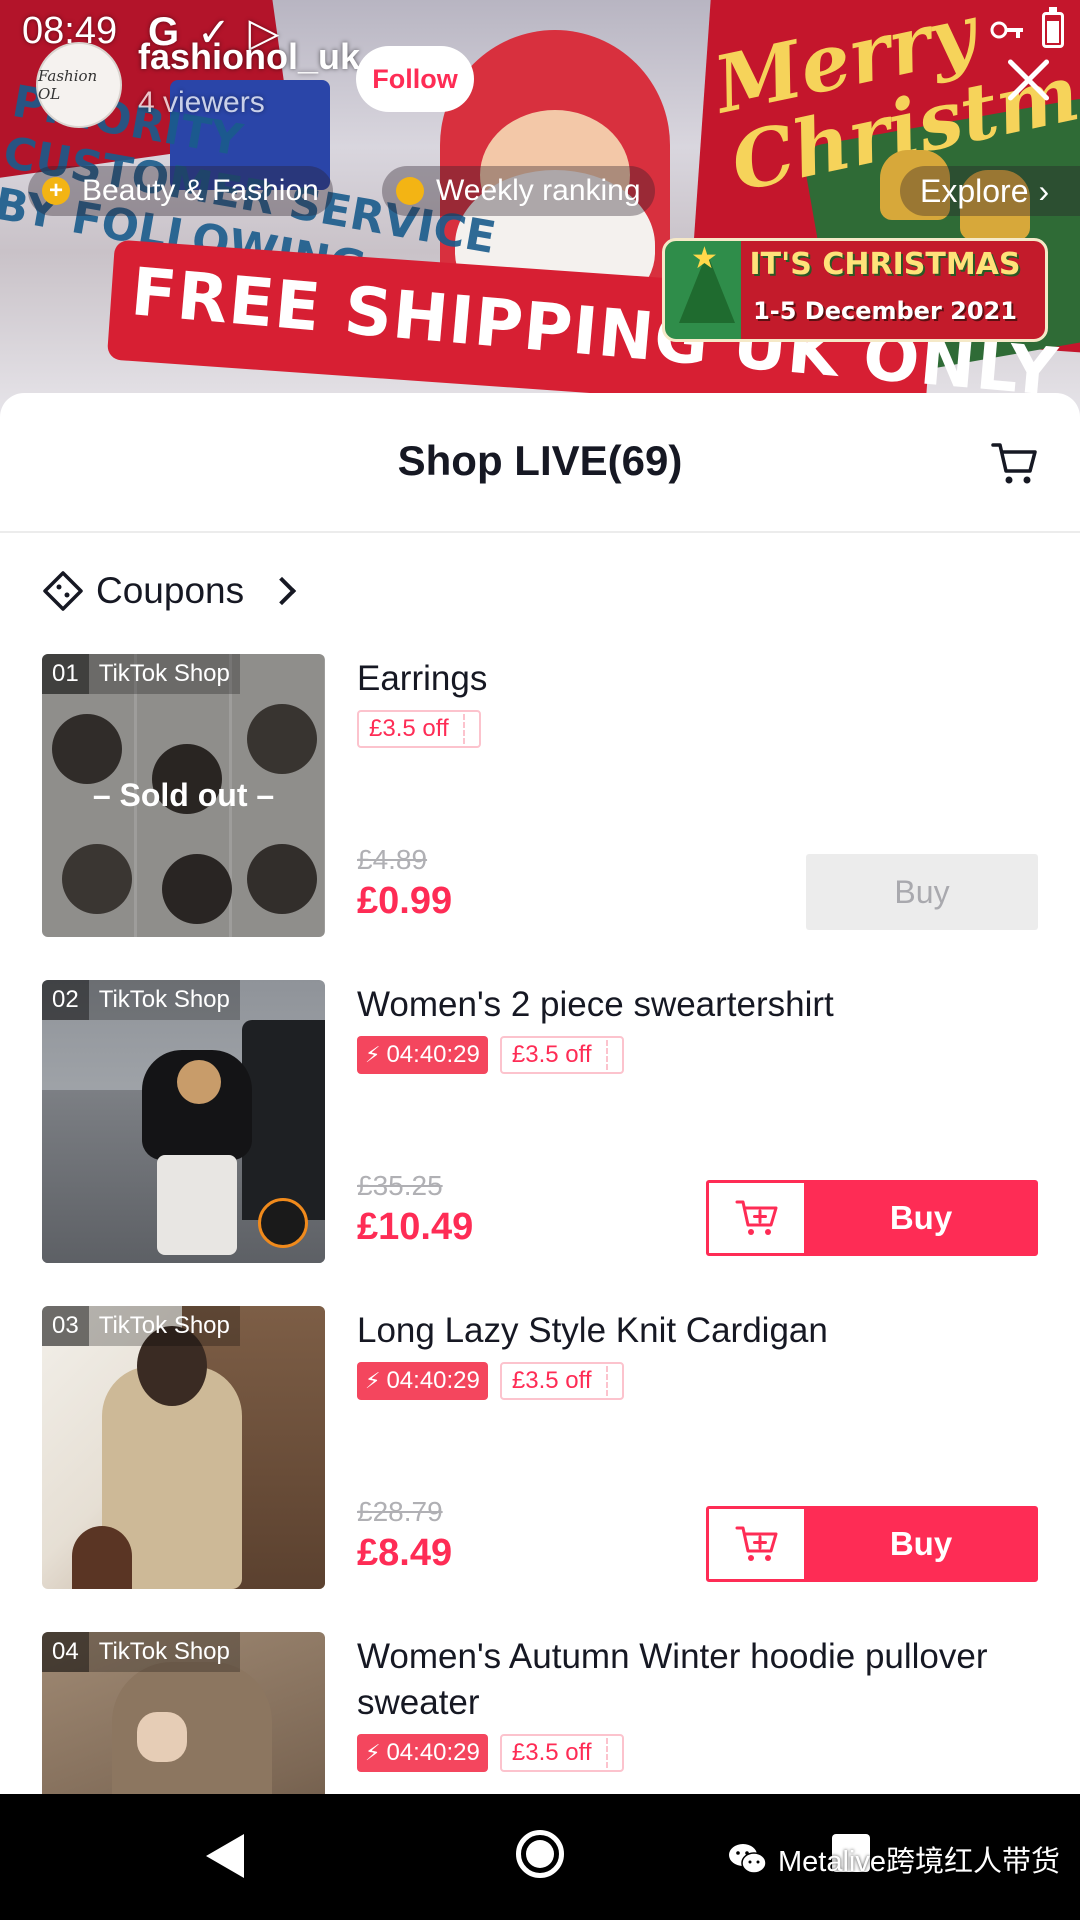 The height and width of the screenshot is (1920, 1080). Describe the element at coordinates (283, 1223) in the screenshot. I see `fire-badge-icon` at that location.